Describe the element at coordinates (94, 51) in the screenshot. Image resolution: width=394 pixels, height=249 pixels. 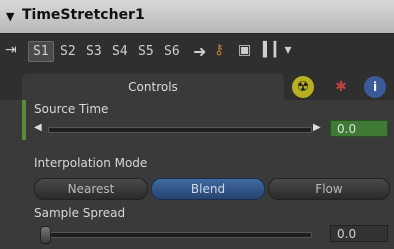
I see `slot-s3: S3` at that location.